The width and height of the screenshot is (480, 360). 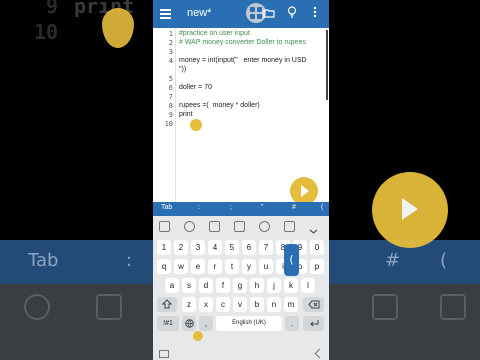 I want to click on key-z: z, so click(x=189, y=304).